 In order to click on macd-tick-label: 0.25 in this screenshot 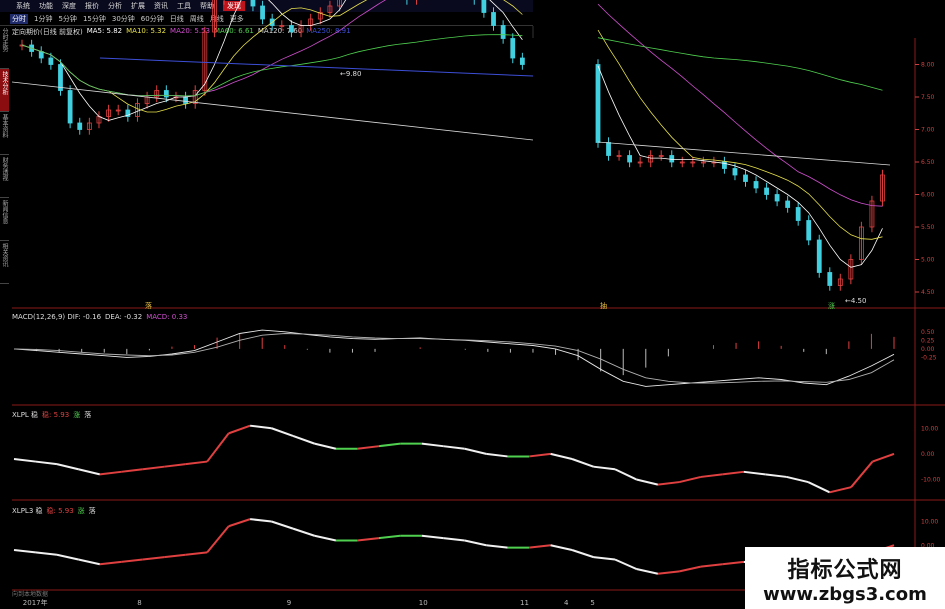, I will do `click(928, 340)`.